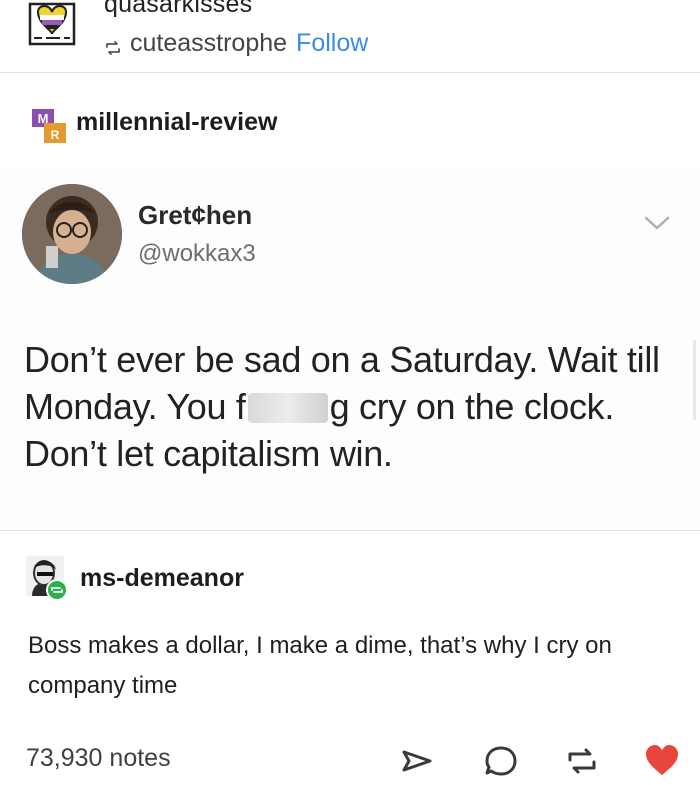 The height and width of the screenshot is (785, 700). What do you see at coordinates (162, 578) in the screenshot?
I see `comment-username: ms-demeanor` at bounding box center [162, 578].